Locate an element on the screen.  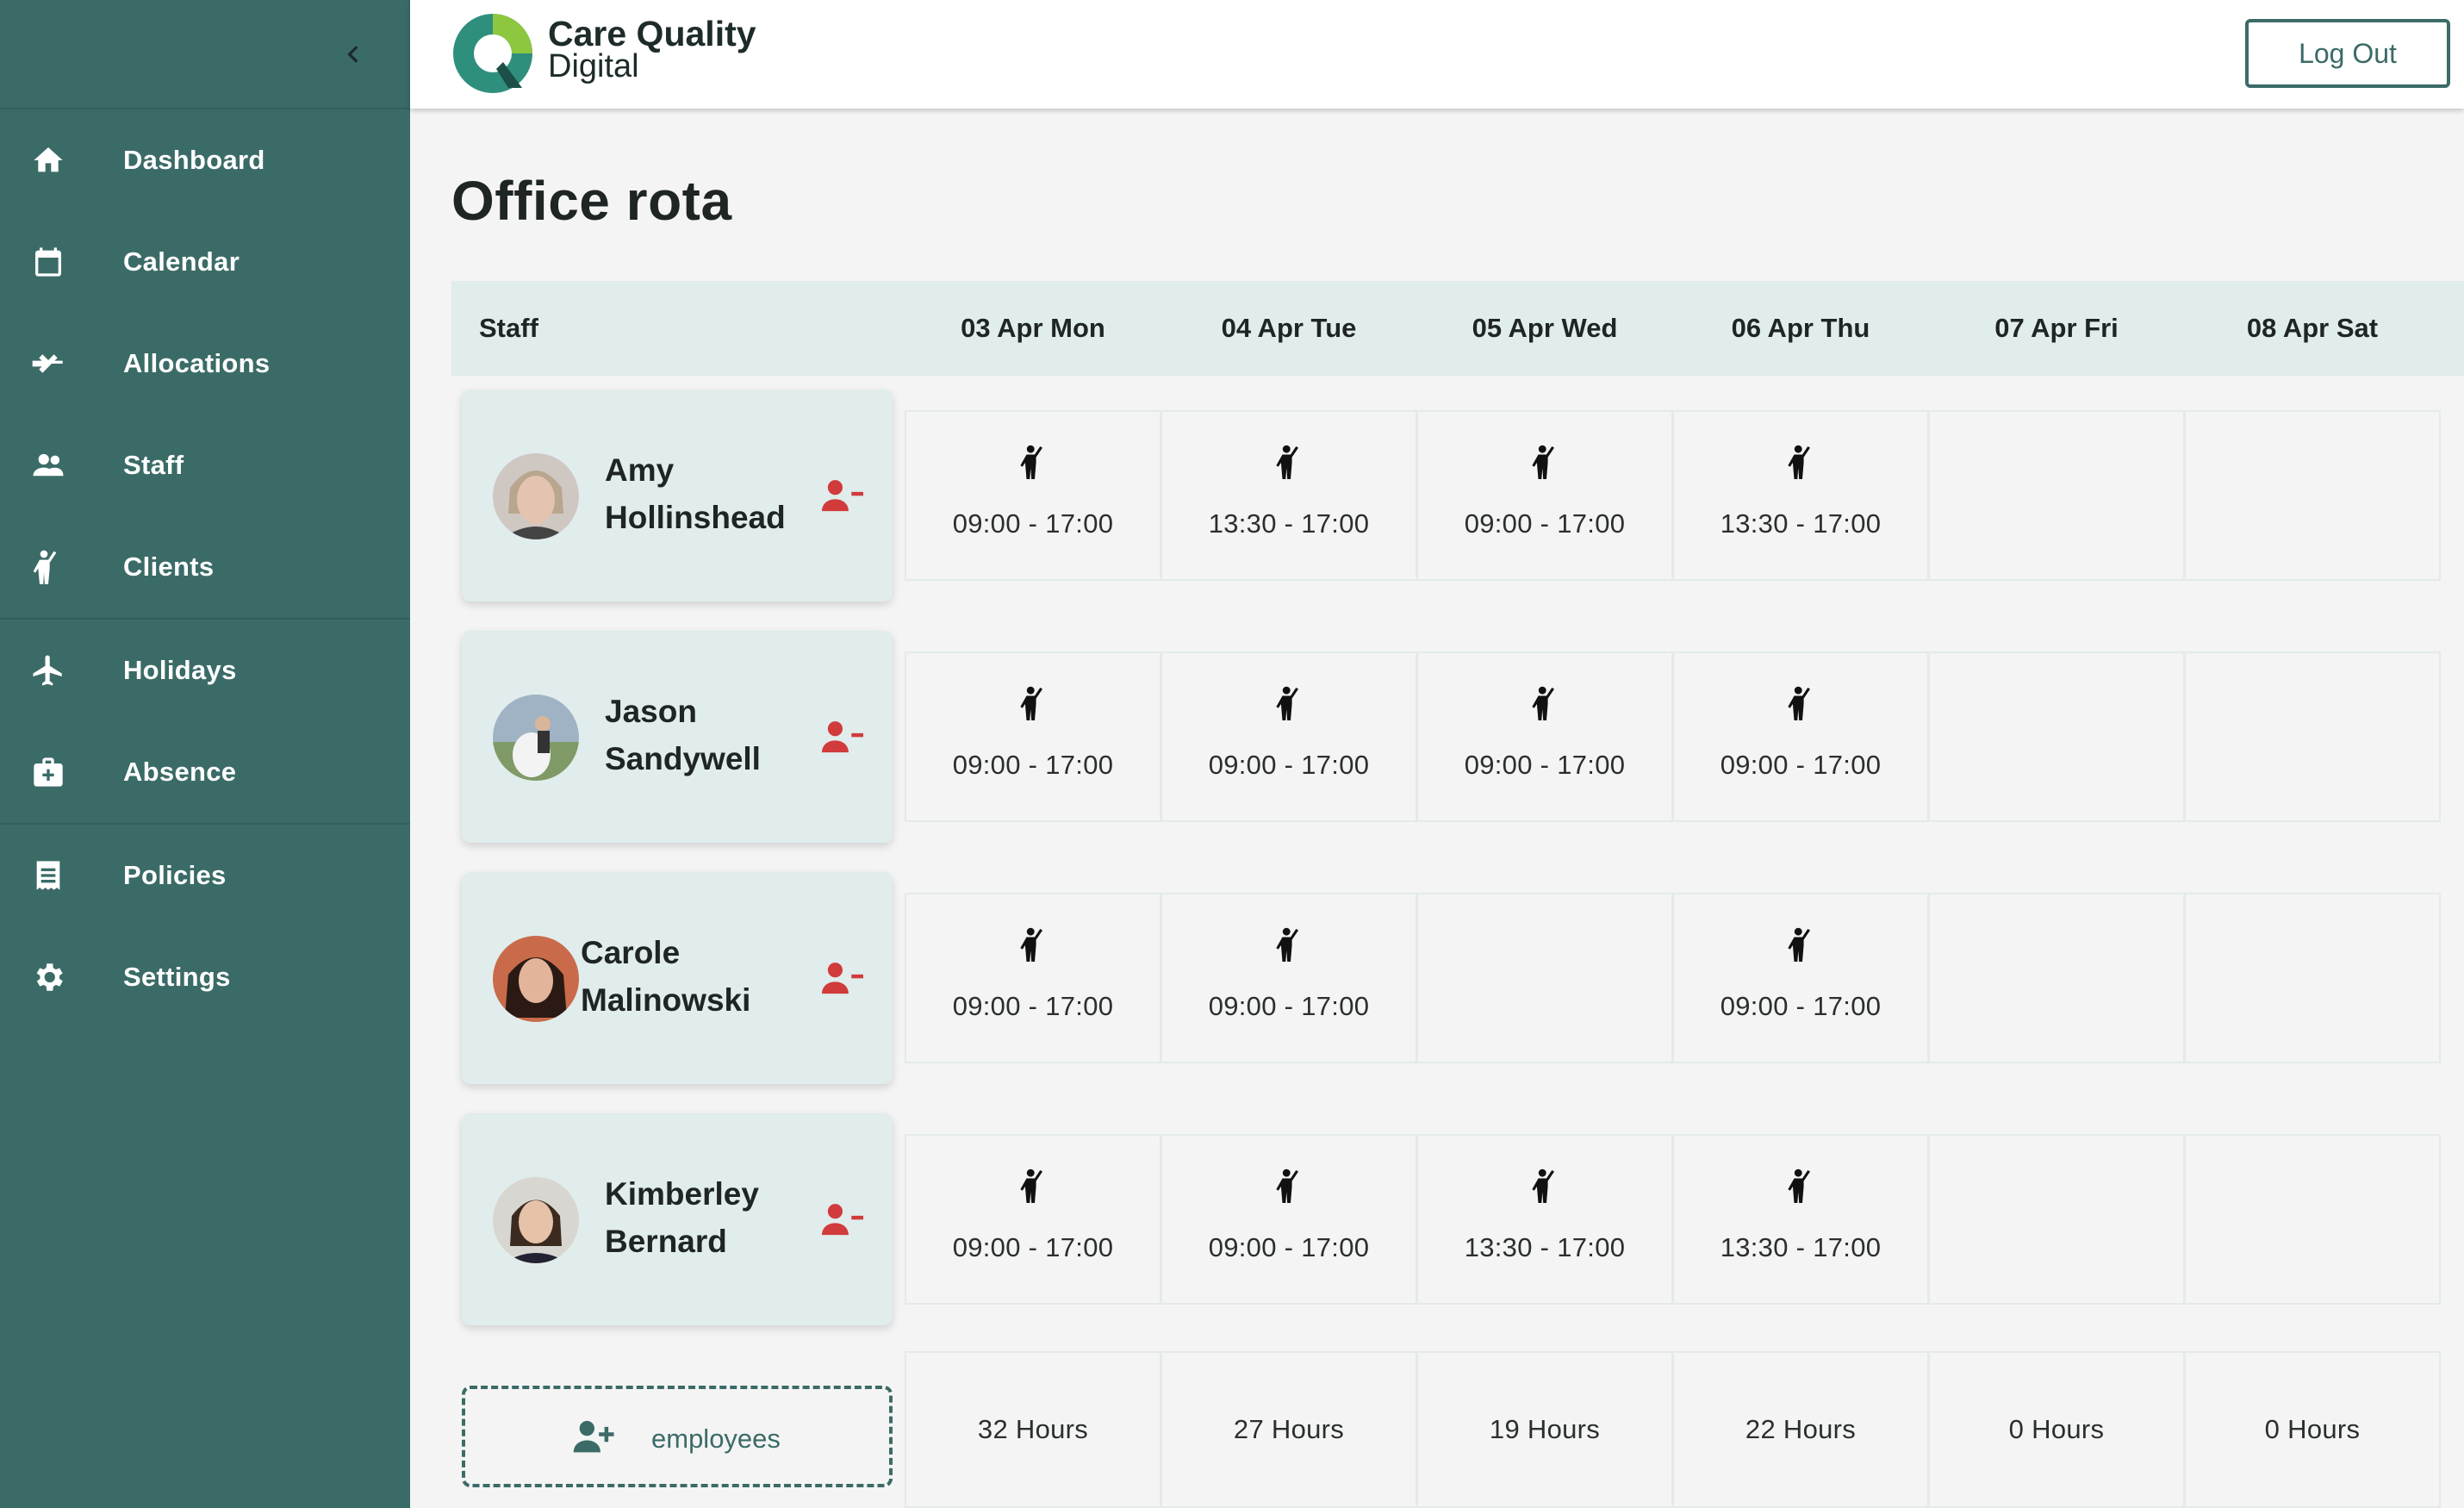
sidebar-item-label: Settings is located at coordinates (177, 977).